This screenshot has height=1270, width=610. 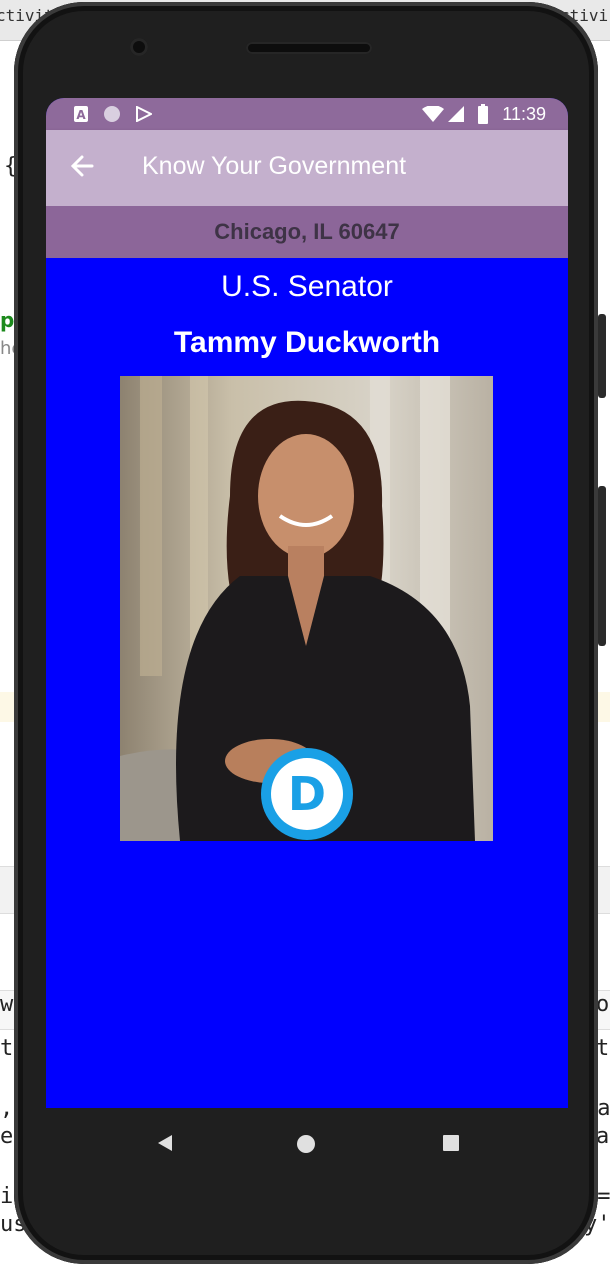 What do you see at coordinates (139, 47) in the screenshot?
I see `front-camera` at bounding box center [139, 47].